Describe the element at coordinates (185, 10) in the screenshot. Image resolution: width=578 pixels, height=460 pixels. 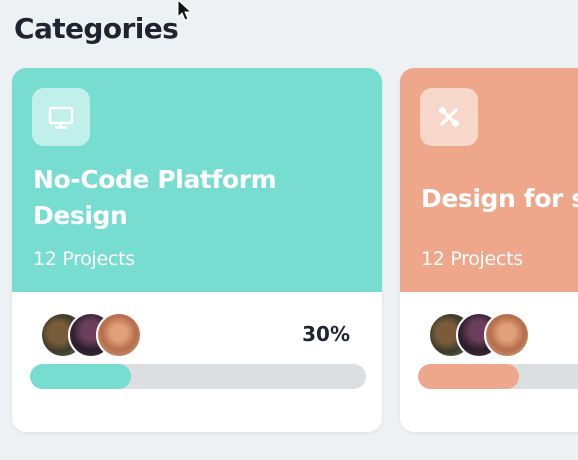
I see `mouse-cursor-icon` at that location.